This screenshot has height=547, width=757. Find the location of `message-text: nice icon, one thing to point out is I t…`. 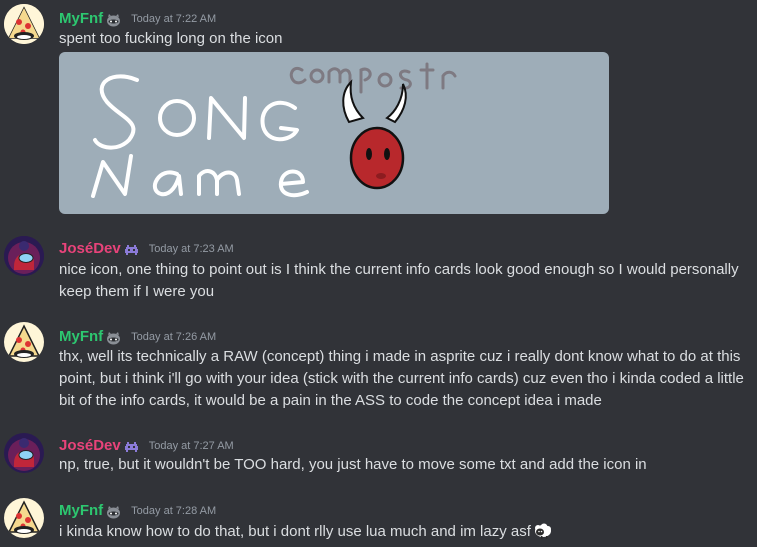

message-text: nice icon, one thing to point out is I t… is located at coordinates (399, 280).